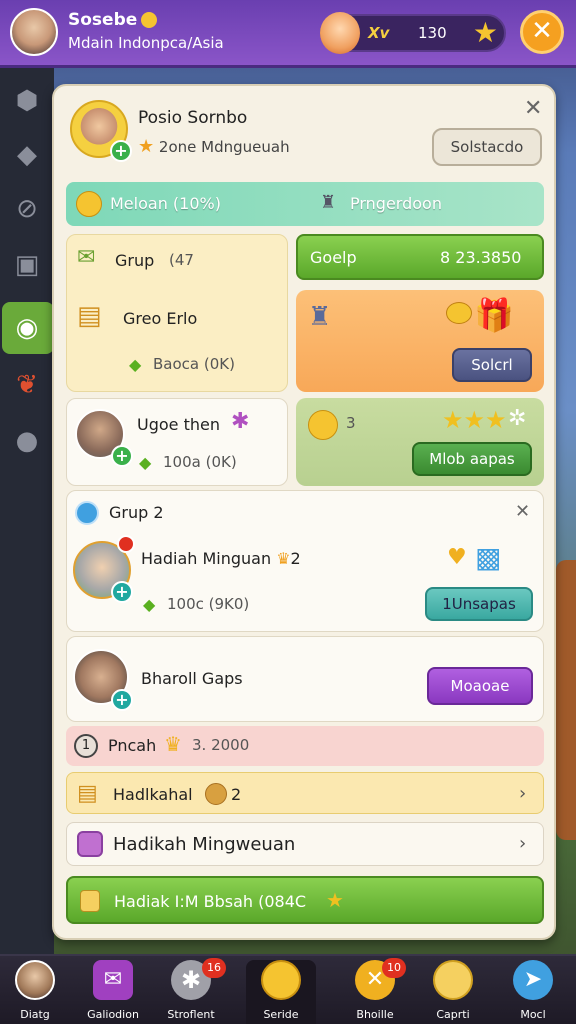 The width and height of the screenshot is (576, 1024). I want to click on teal-banner: Meloan (10%) ♜ Prngerdoon, so click(305, 204).